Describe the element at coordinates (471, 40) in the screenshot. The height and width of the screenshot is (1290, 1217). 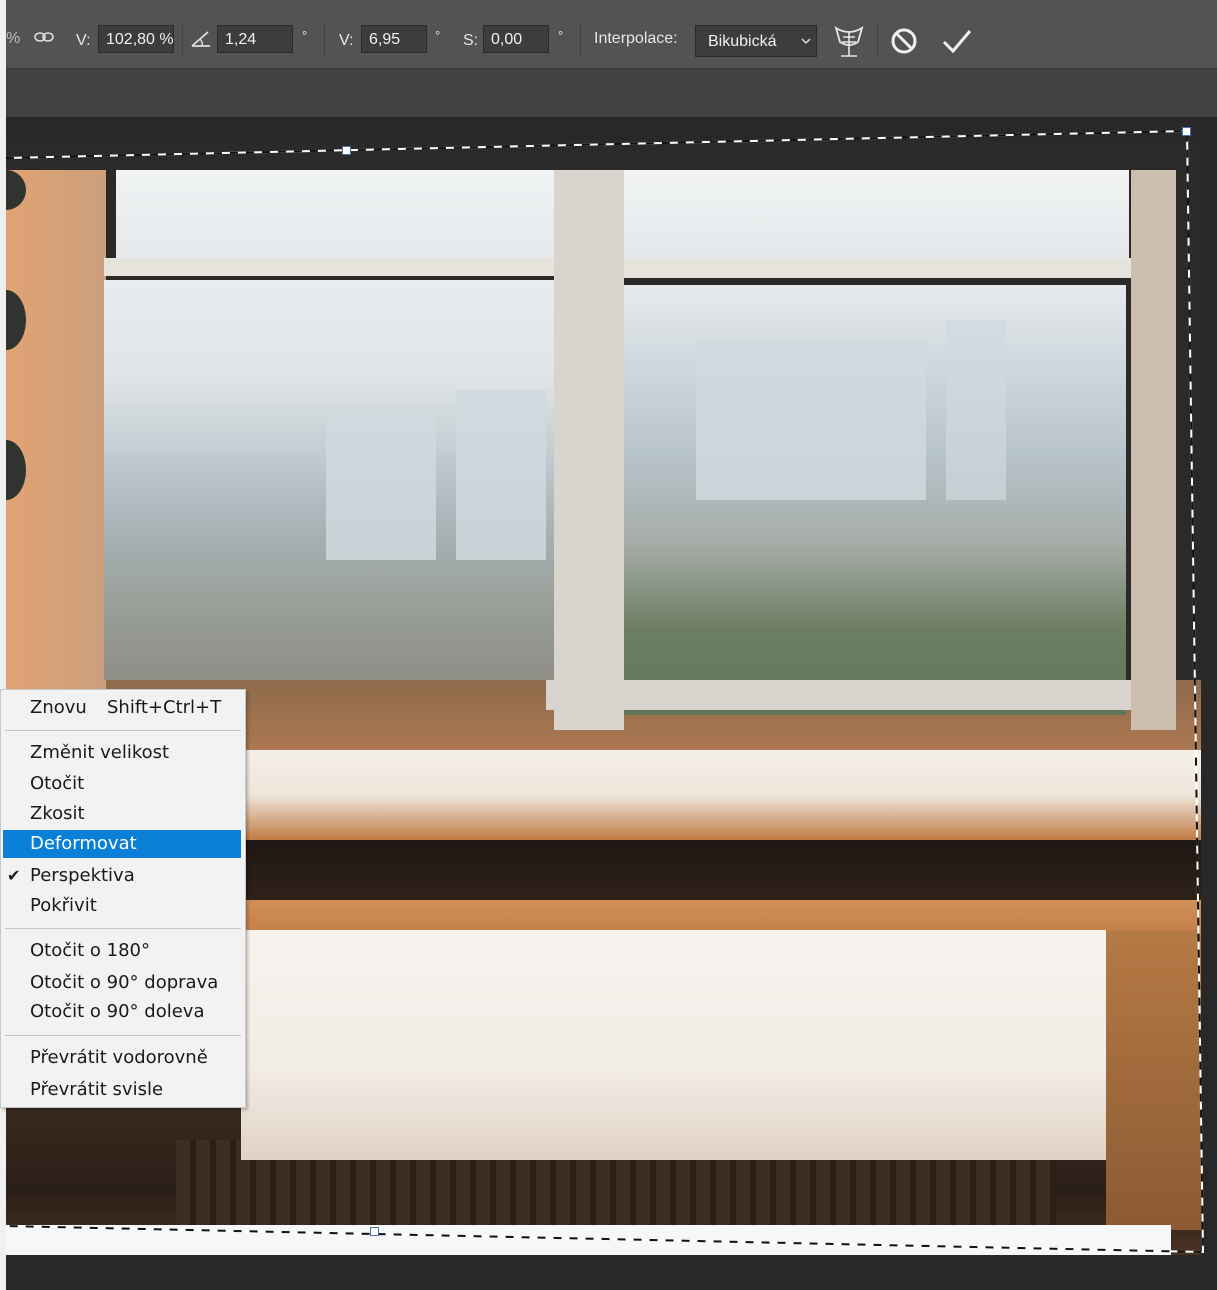
I see `vskew-label: S:` at that location.